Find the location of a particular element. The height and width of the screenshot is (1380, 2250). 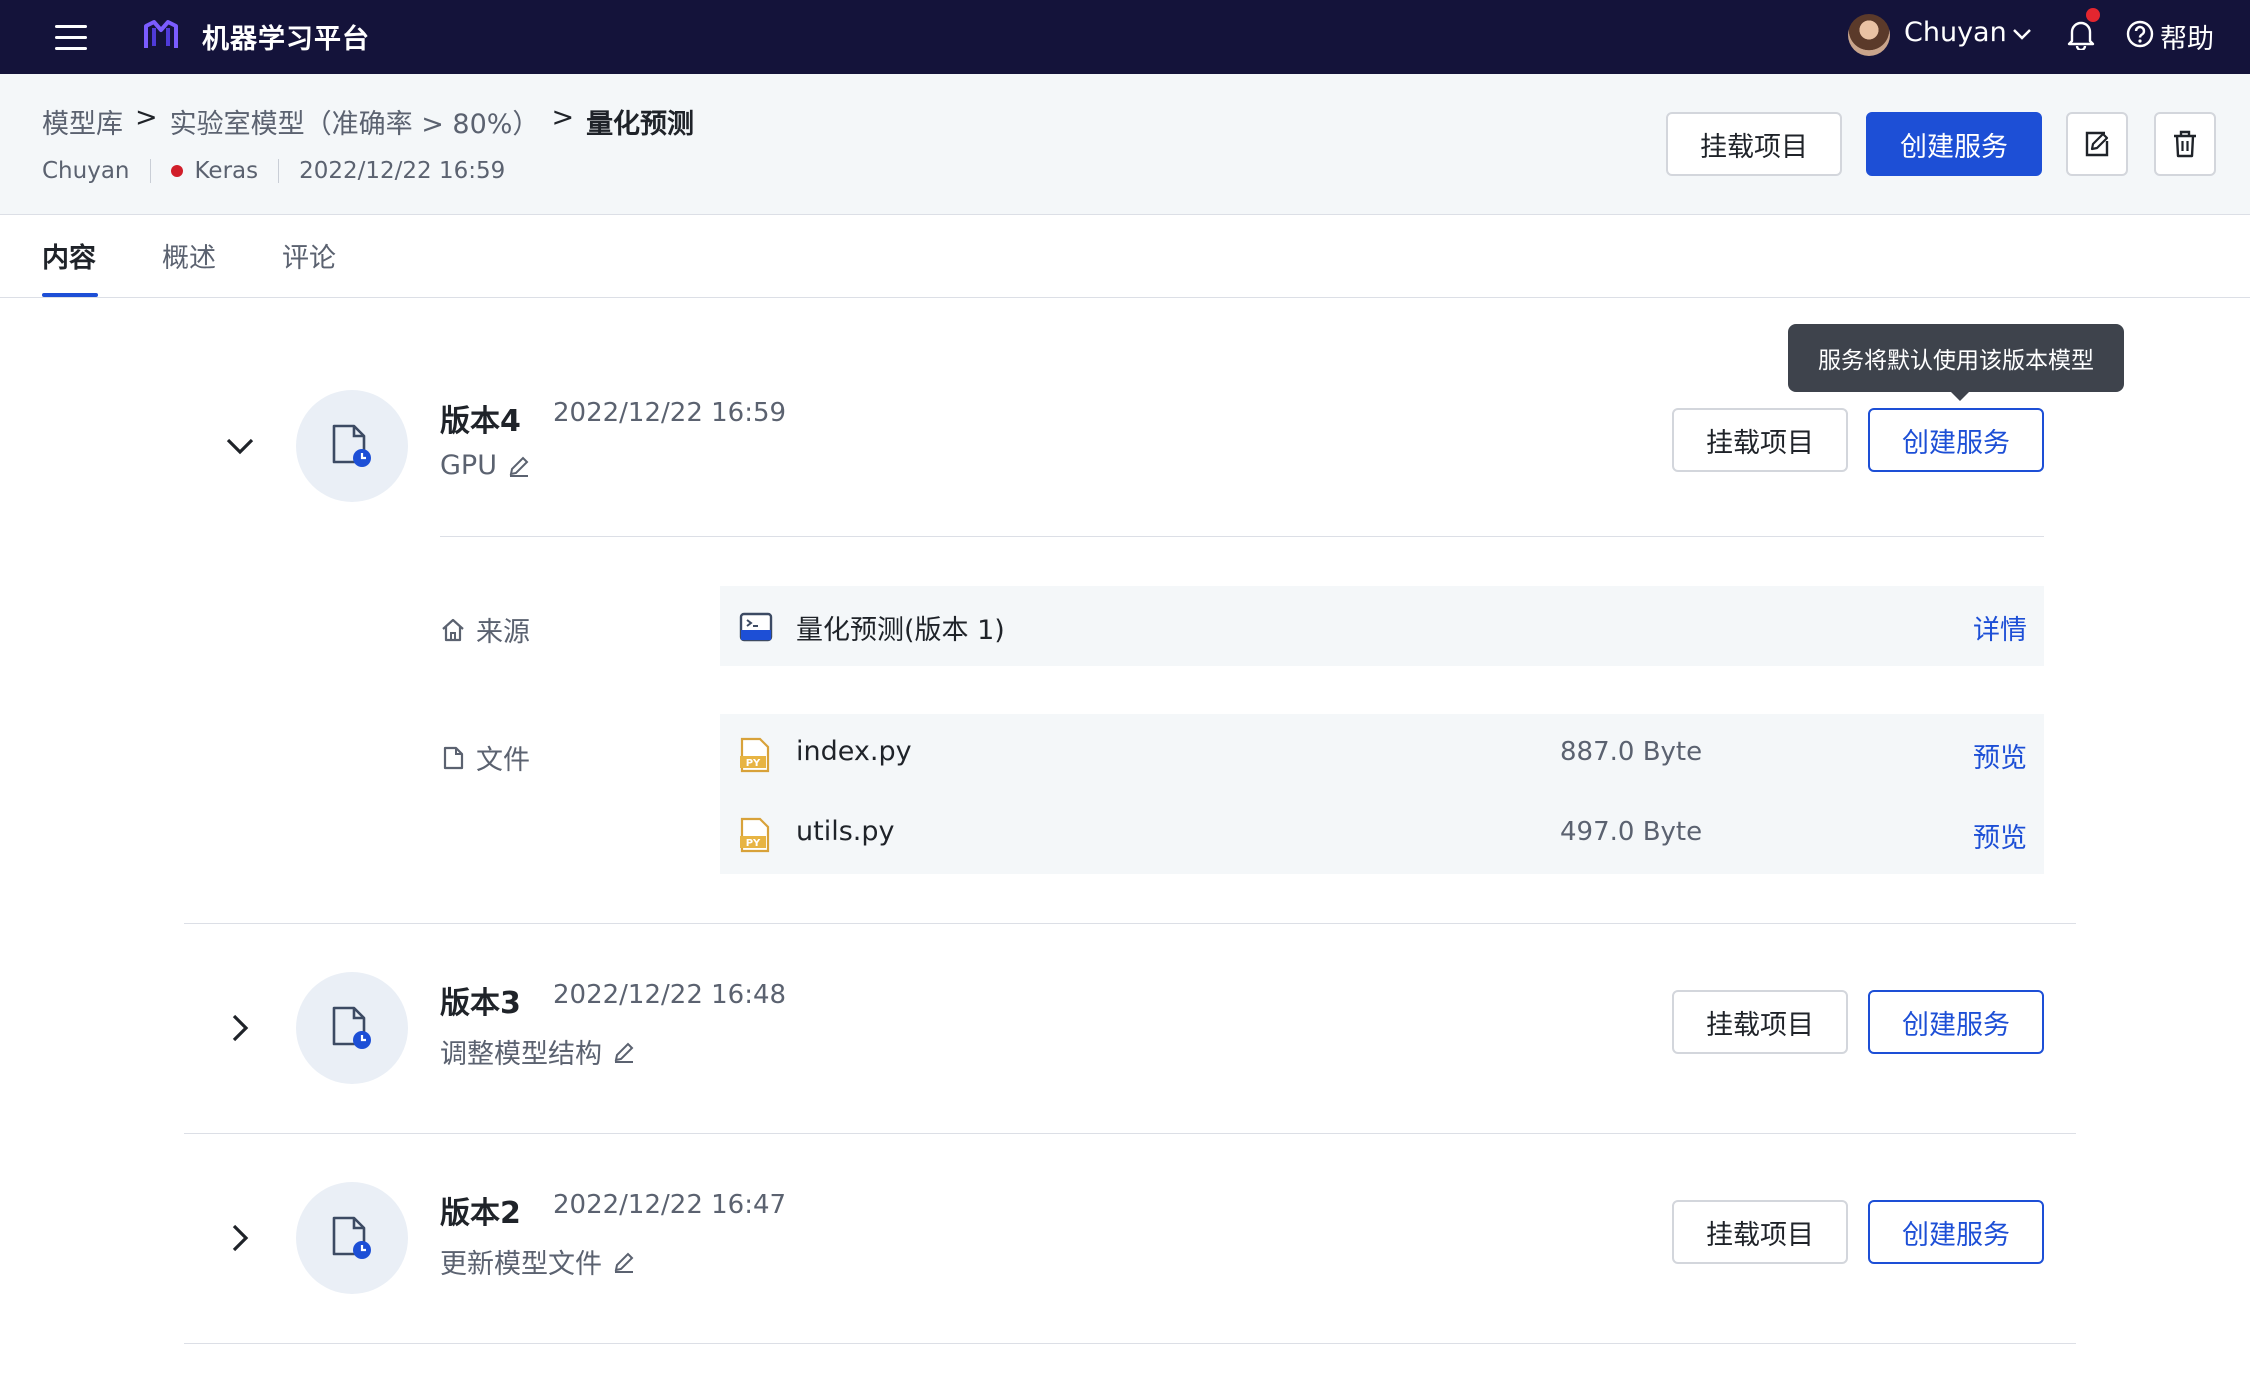

model-meta: Chuyan Keras 2022/12/22 16:59 is located at coordinates (273, 171).